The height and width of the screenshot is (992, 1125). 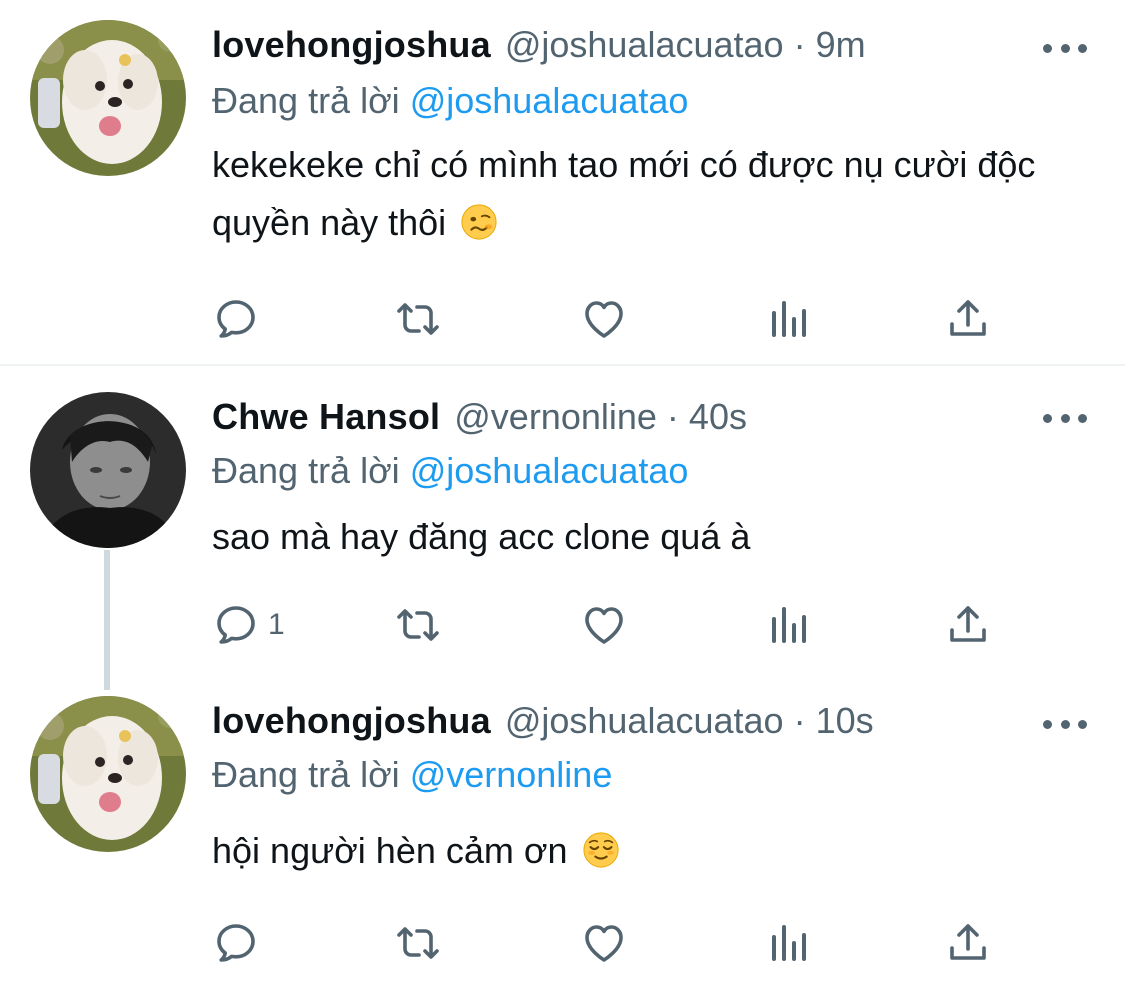 I want to click on divider, so click(x=562, y=365).